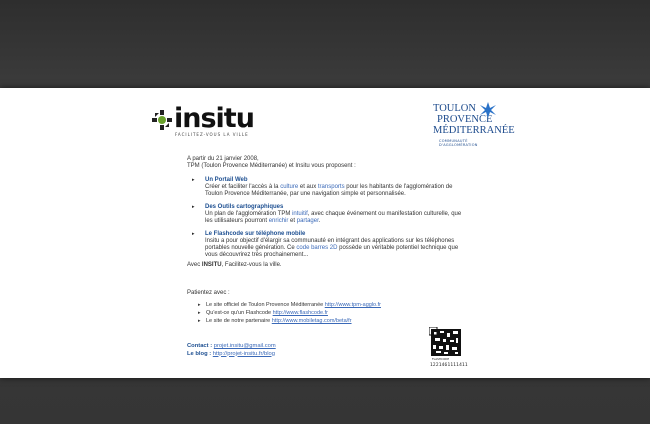 This screenshot has width=650, height=424. Describe the element at coordinates (300, 214) in the screenshot. I see `intuitif-link: intuitif` at that location.